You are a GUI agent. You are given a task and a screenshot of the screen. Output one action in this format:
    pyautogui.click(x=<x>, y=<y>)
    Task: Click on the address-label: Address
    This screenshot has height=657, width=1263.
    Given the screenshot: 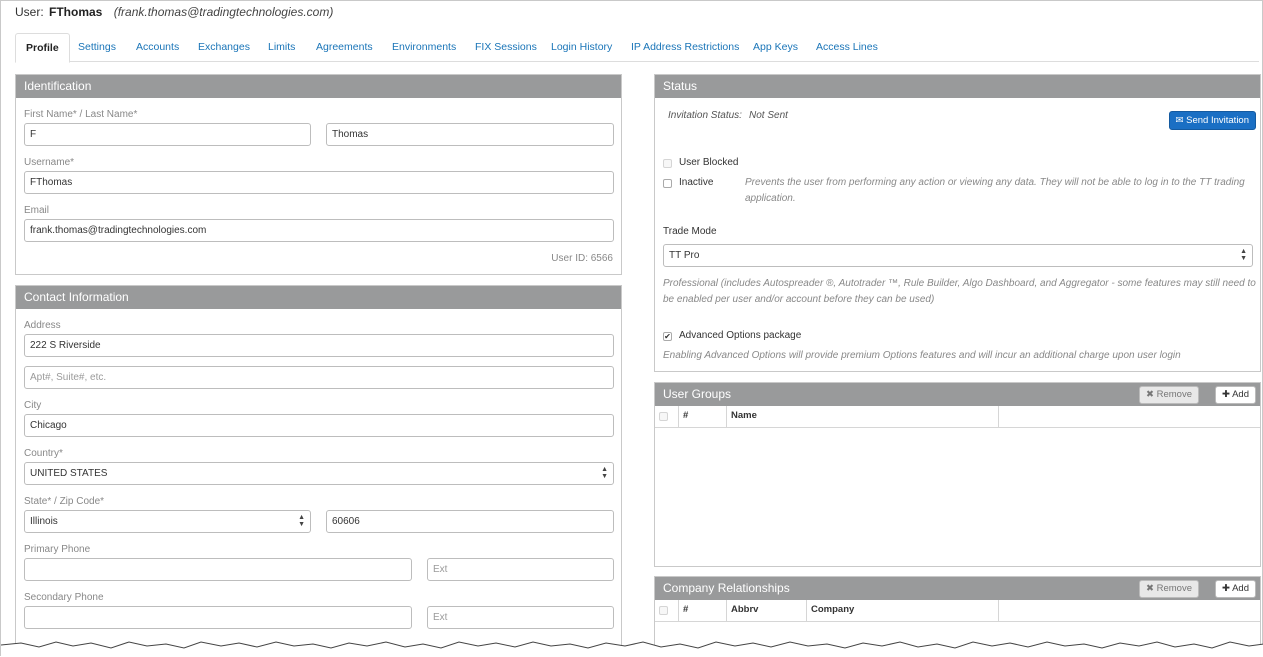 What is the action you would take?
    pyautogui.click(x=42, y=325)
    